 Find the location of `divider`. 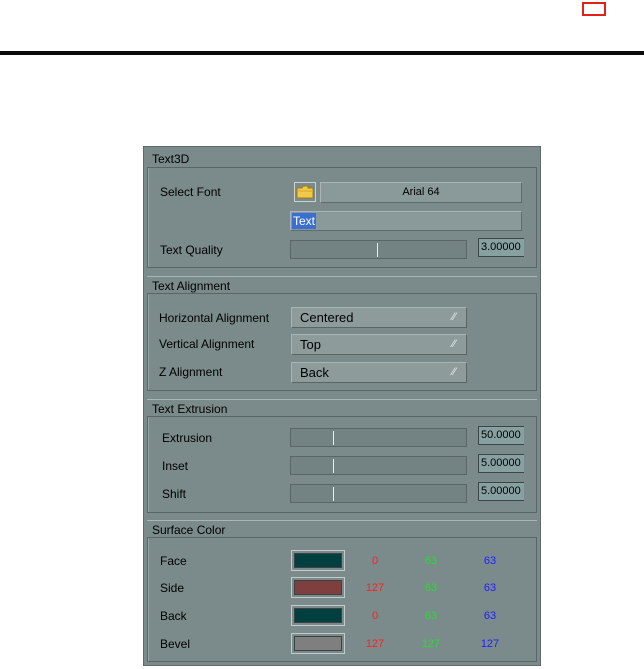

divider is located at coordinates (322, 53).